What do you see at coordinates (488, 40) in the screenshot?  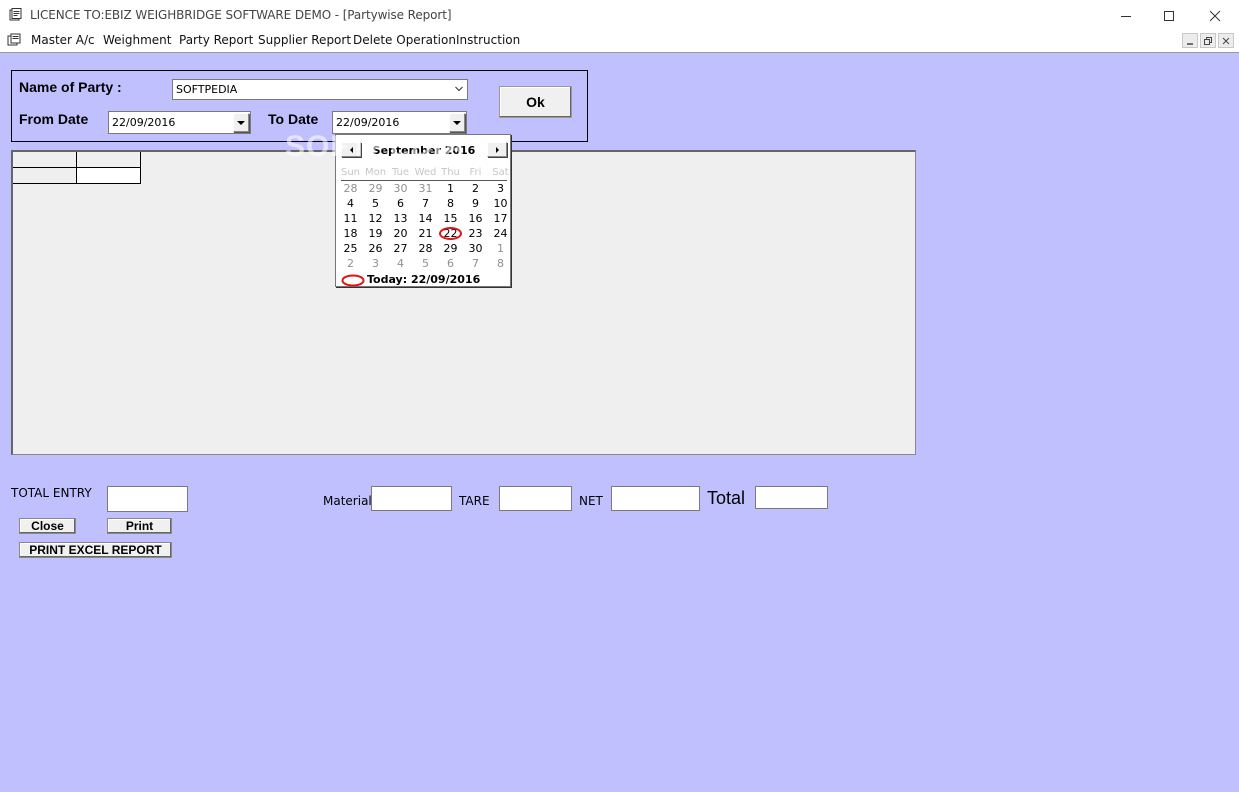 I see `menu-instruction: Instruction` at bounding box center [488, 40].